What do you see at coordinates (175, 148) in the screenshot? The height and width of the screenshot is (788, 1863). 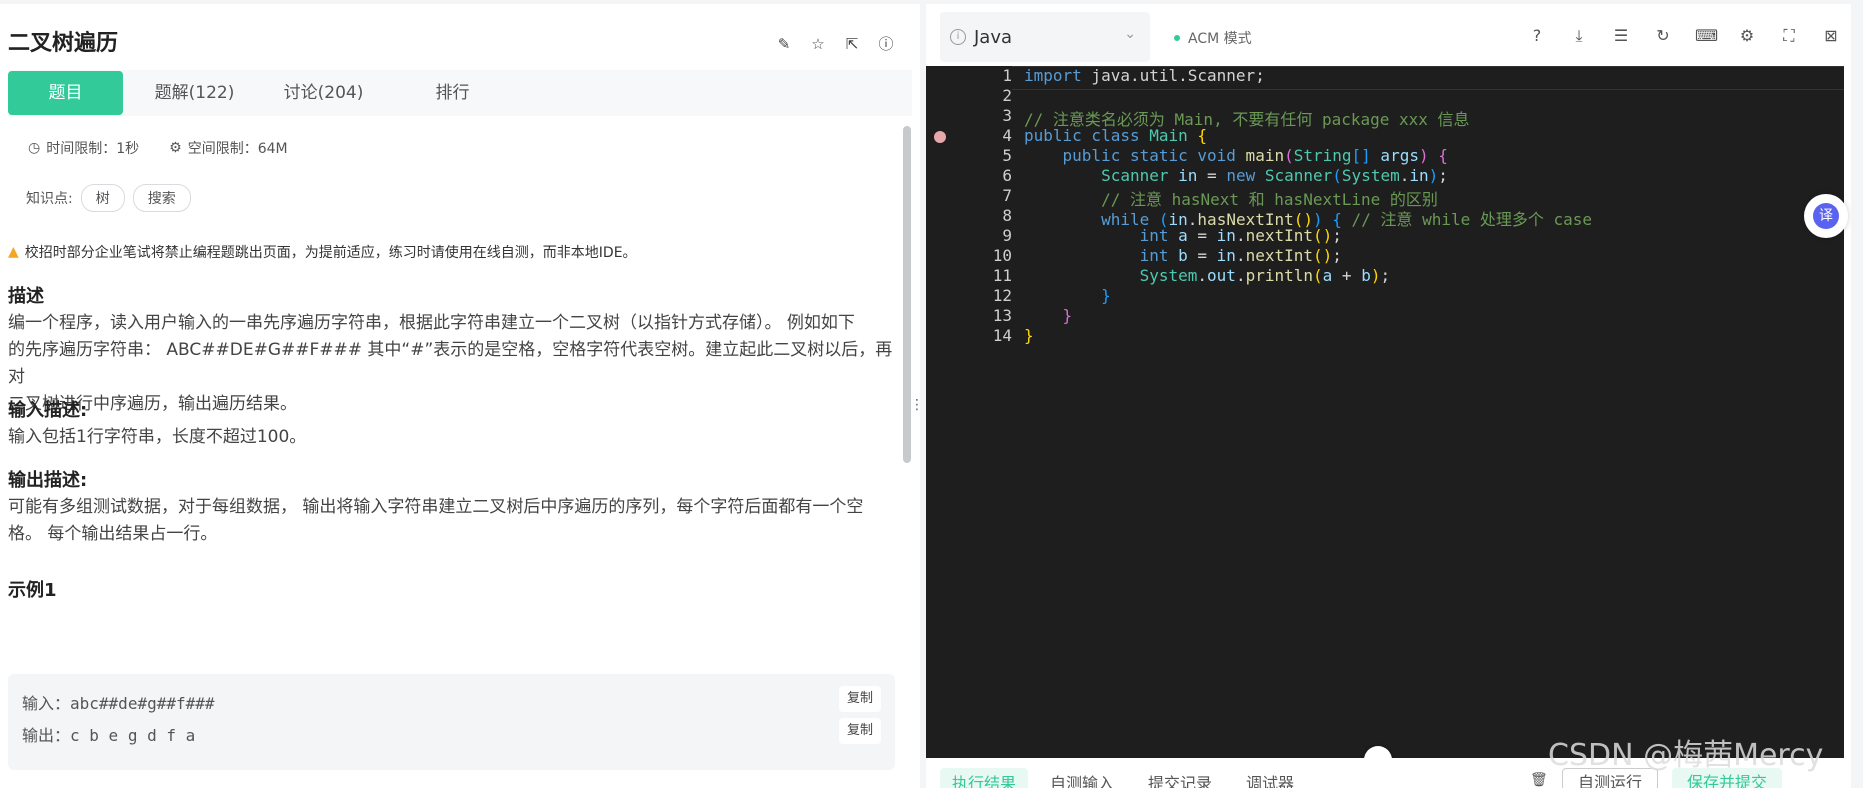 I see `memory-icon: ⚙` at bounding box center [175, 148].